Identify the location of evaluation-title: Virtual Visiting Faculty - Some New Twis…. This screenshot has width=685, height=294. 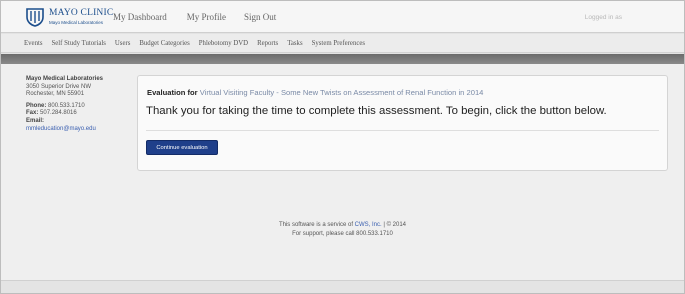
(341, 92).